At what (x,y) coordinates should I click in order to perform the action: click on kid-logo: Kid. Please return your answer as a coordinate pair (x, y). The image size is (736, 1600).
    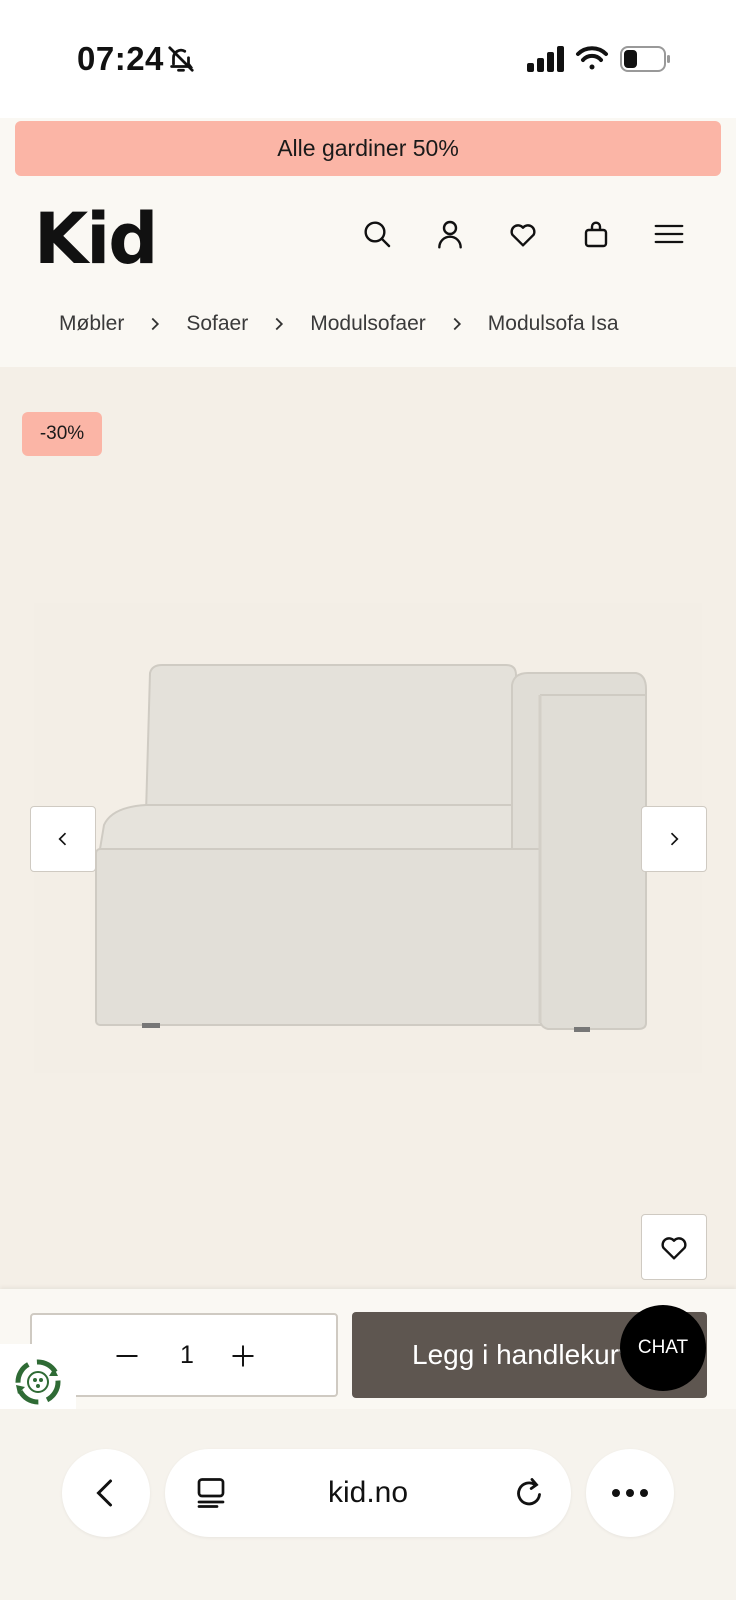
    Looking at the image, I should click on (96, 239).